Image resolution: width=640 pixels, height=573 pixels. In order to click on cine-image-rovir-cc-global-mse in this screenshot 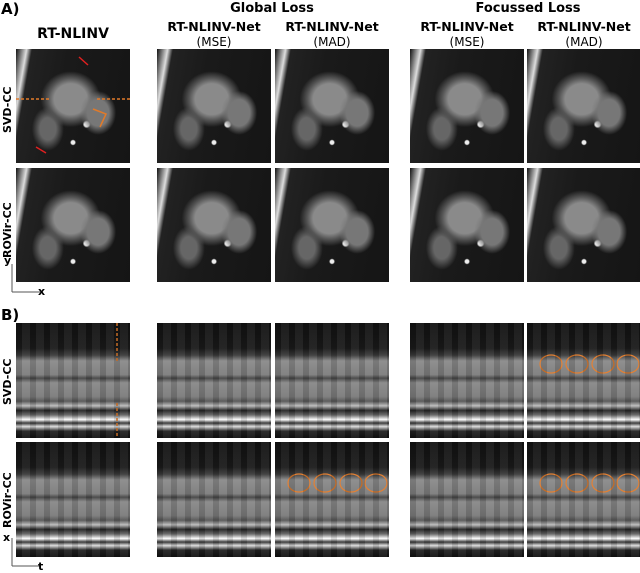, I will do `click(214, 225)`.